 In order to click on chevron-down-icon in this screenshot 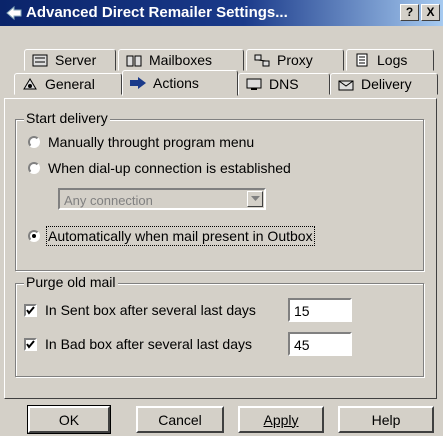, I will do `click(255, 199)`.